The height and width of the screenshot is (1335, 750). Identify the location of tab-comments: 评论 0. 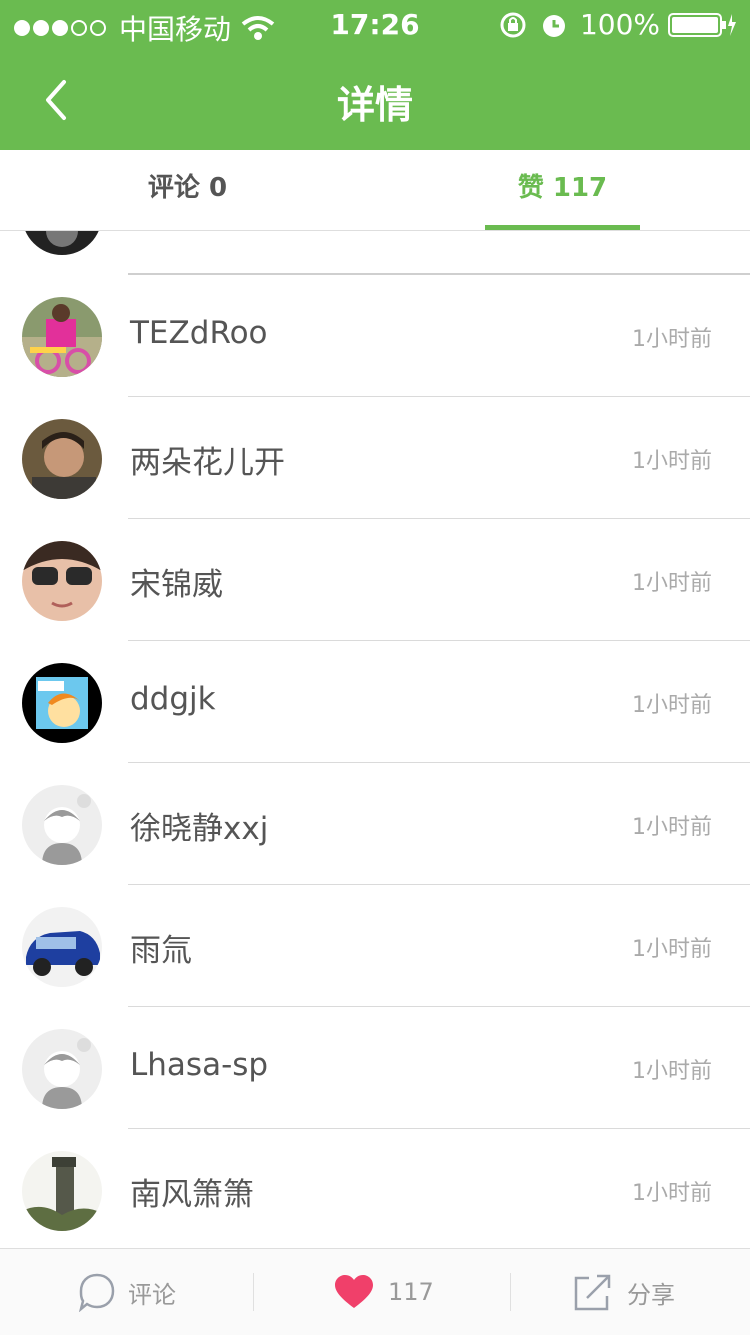
(187, 191).